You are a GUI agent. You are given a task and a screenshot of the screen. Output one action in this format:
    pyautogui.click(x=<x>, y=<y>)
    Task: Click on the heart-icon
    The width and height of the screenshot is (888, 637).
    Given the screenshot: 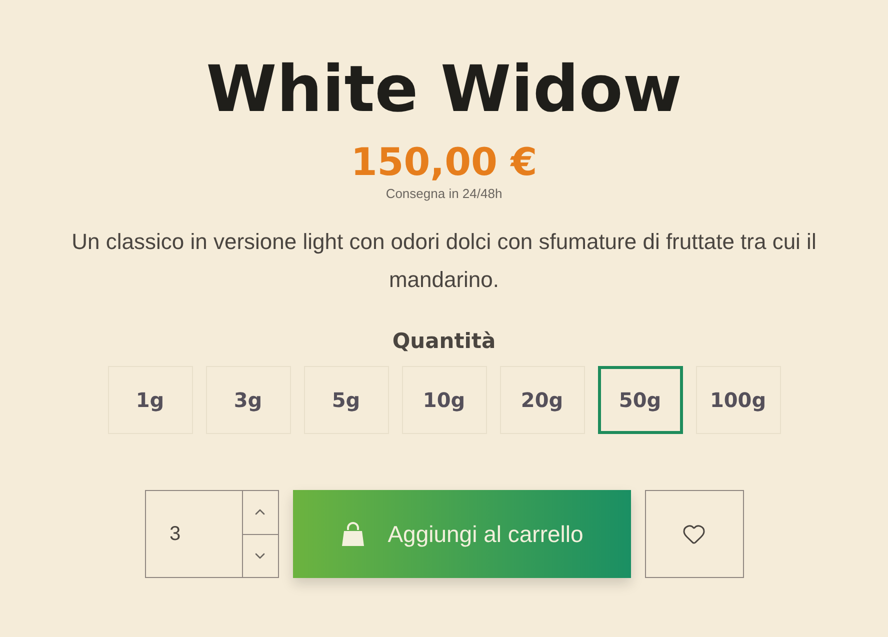 What is the action you would take?
    pyautogui.click(x=694, y=534)
    